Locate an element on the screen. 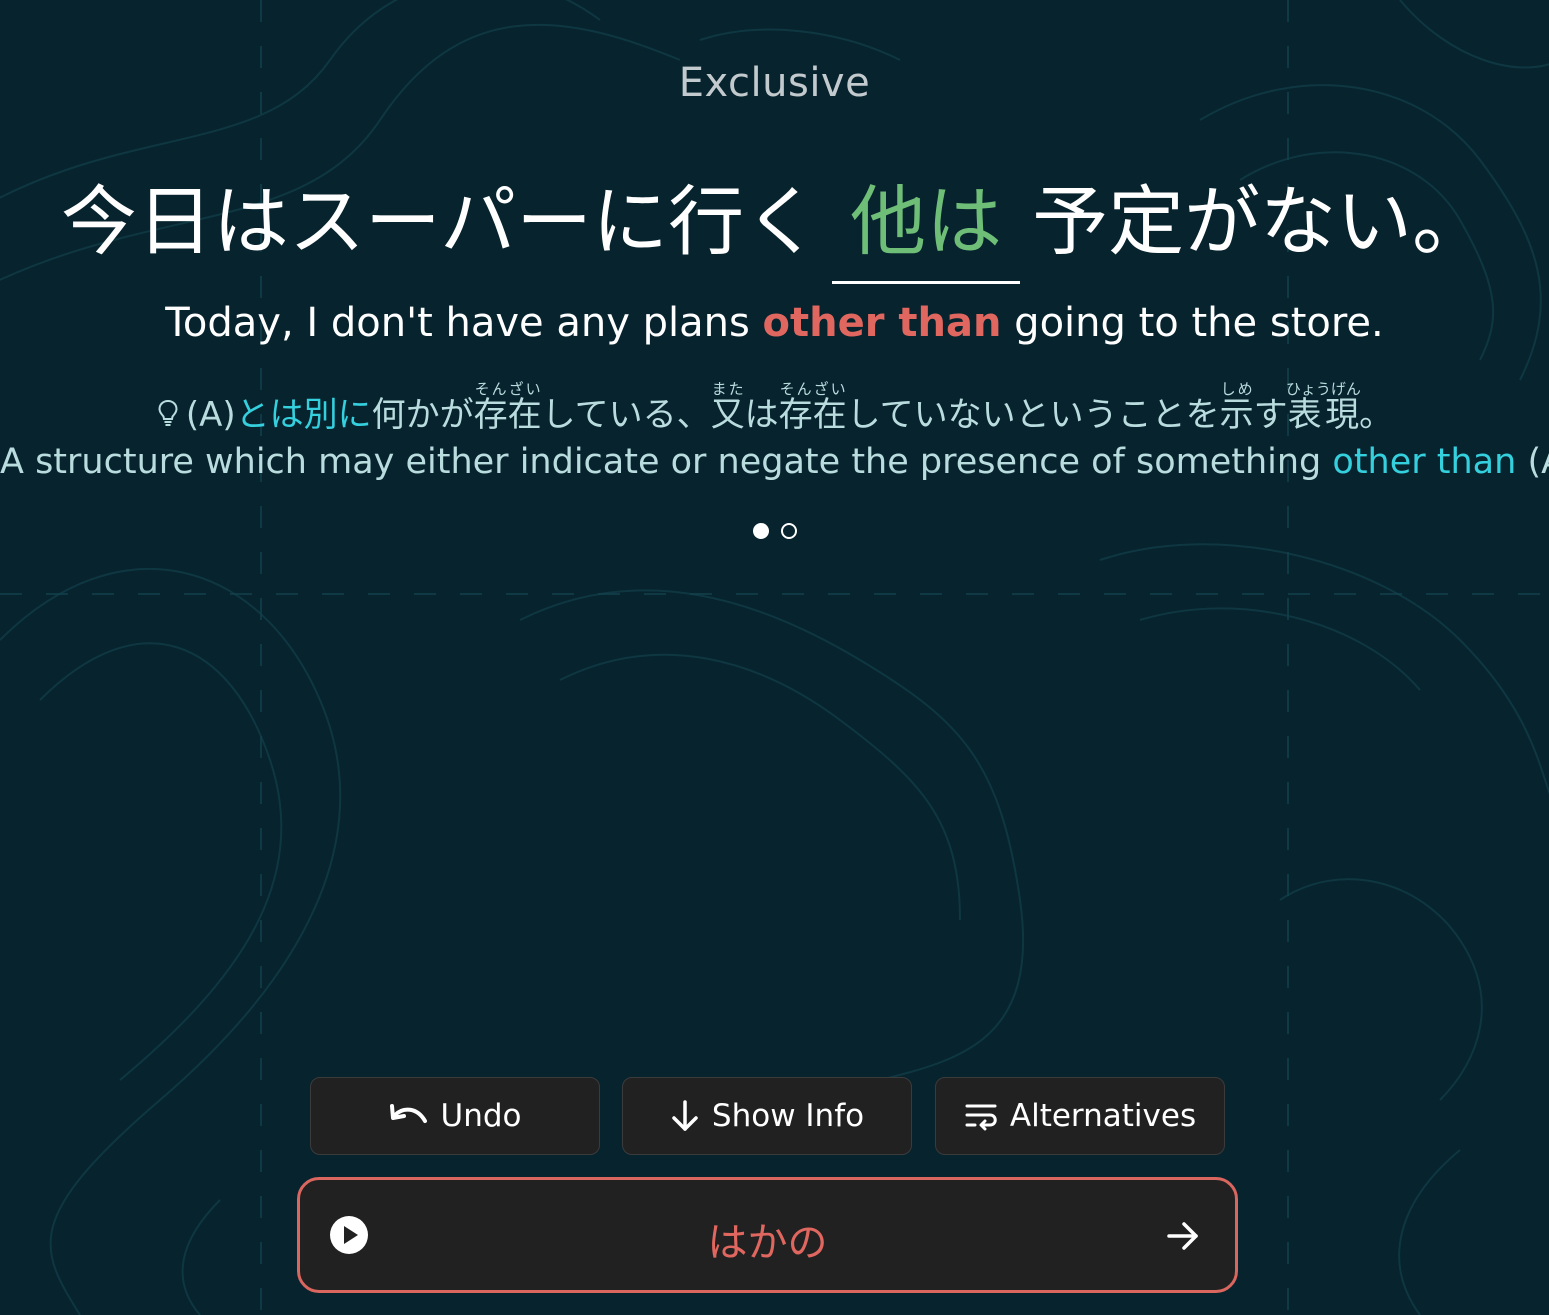 This screenshot has height=1315, width=1549. furigana: しめ is located at coordinates (1236, 389).